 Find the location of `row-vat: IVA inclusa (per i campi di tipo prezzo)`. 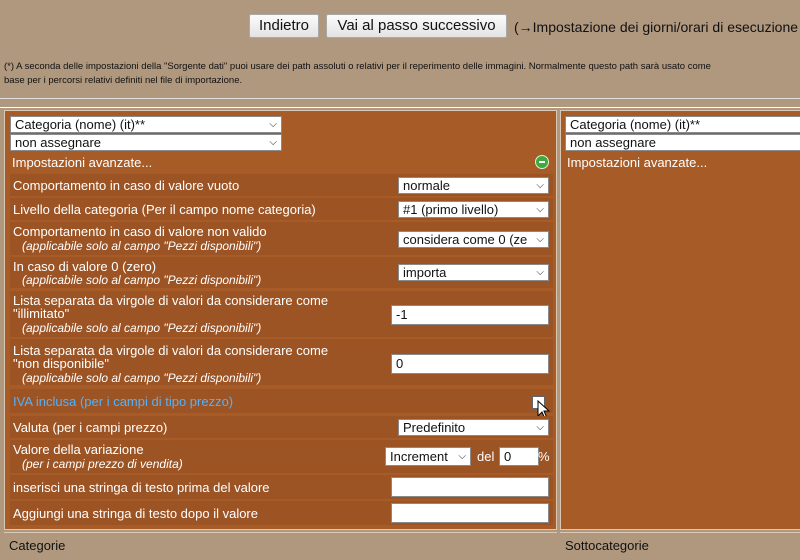

row-vat: IVA inclusa (per i campi di tipo prezzo) is located at coordinates (281, 404).